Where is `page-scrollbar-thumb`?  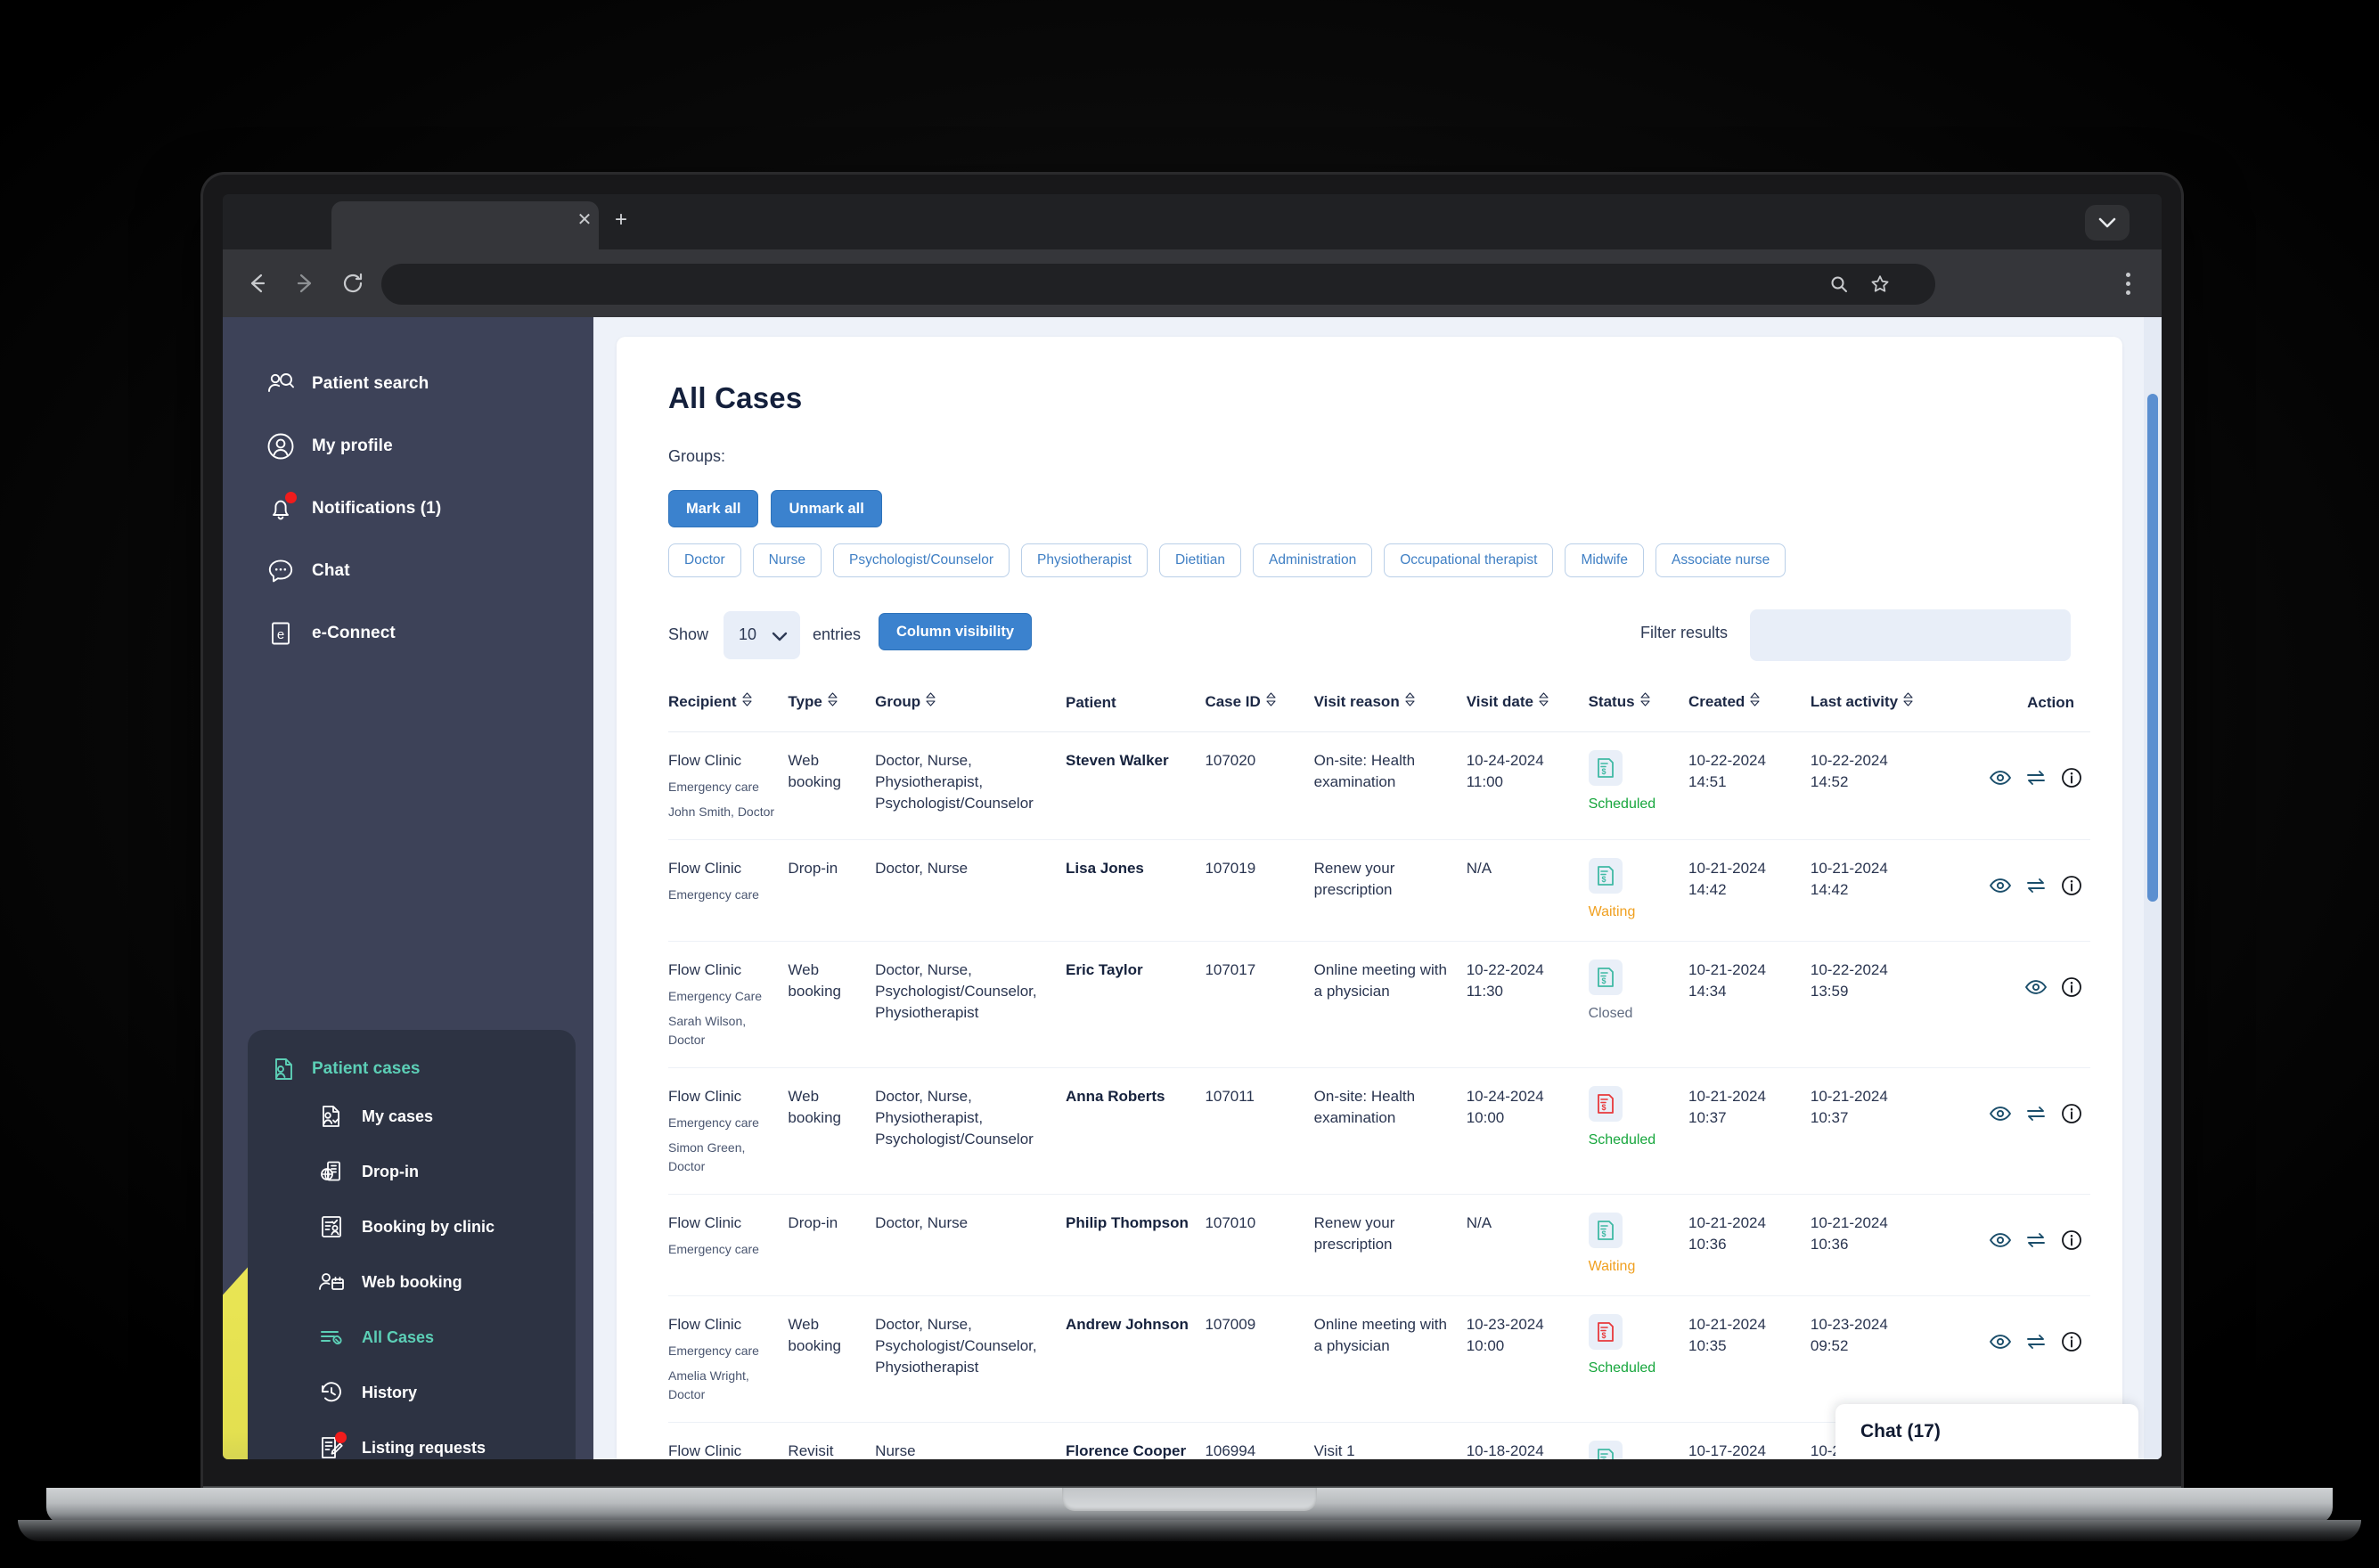 page-scrollbar-thumb is located at coordinates (2152, 648).